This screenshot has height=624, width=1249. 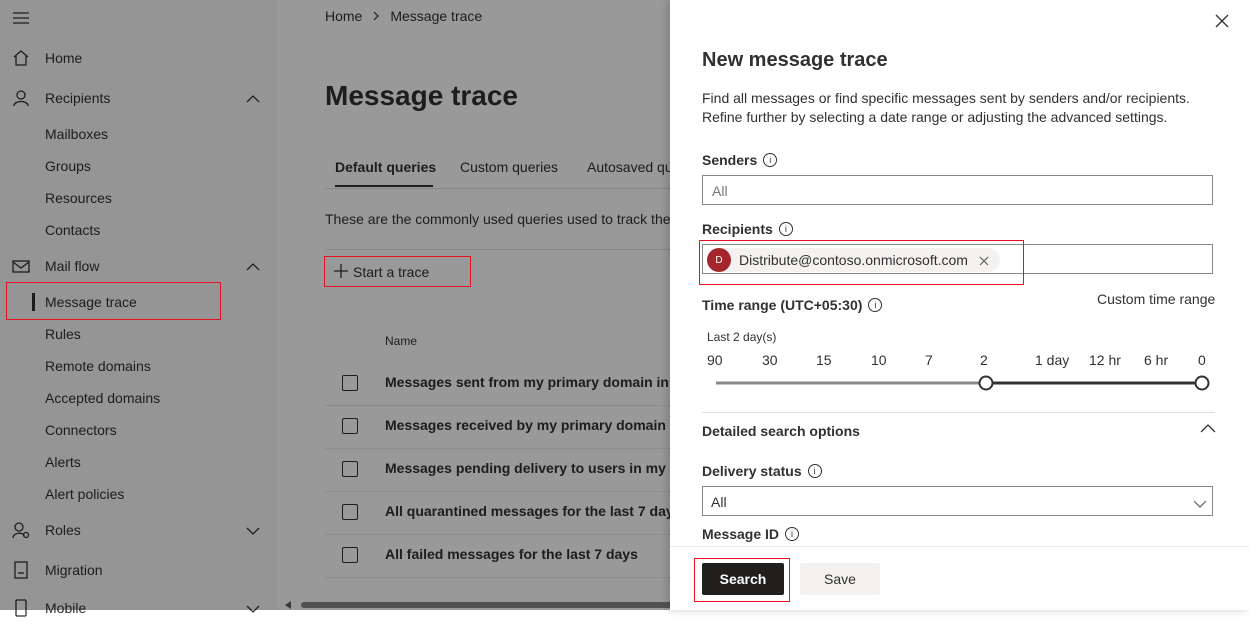 What do you see at coordinates (782, 305) in the screenshot?
I see `time-range-label-text: Time range (UTC+05:30)` at bounding box center [782, 305].